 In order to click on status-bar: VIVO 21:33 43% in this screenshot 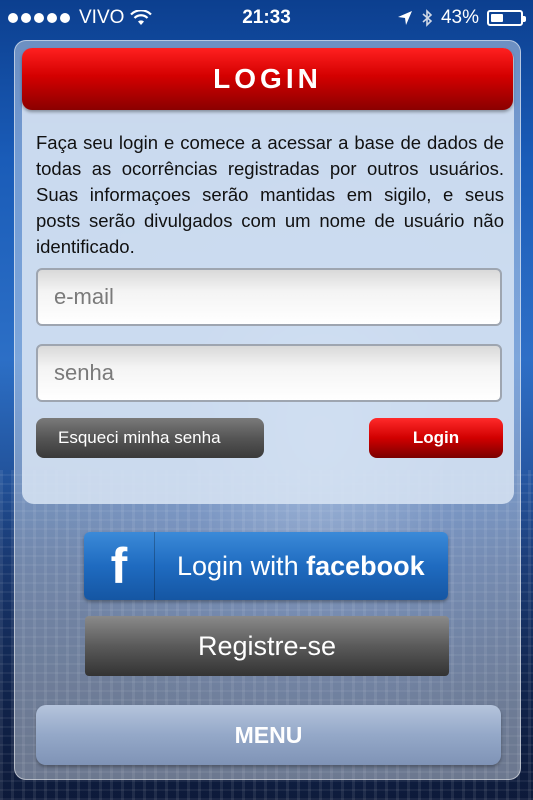, I will do `click(266, 18)`.